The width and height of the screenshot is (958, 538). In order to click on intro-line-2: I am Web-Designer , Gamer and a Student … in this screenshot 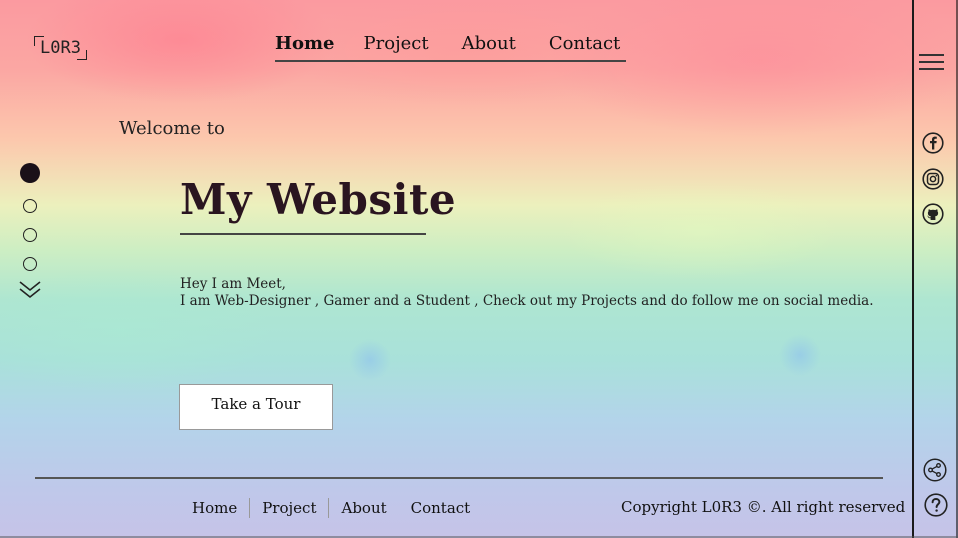, I will do `click(527, 301)`.